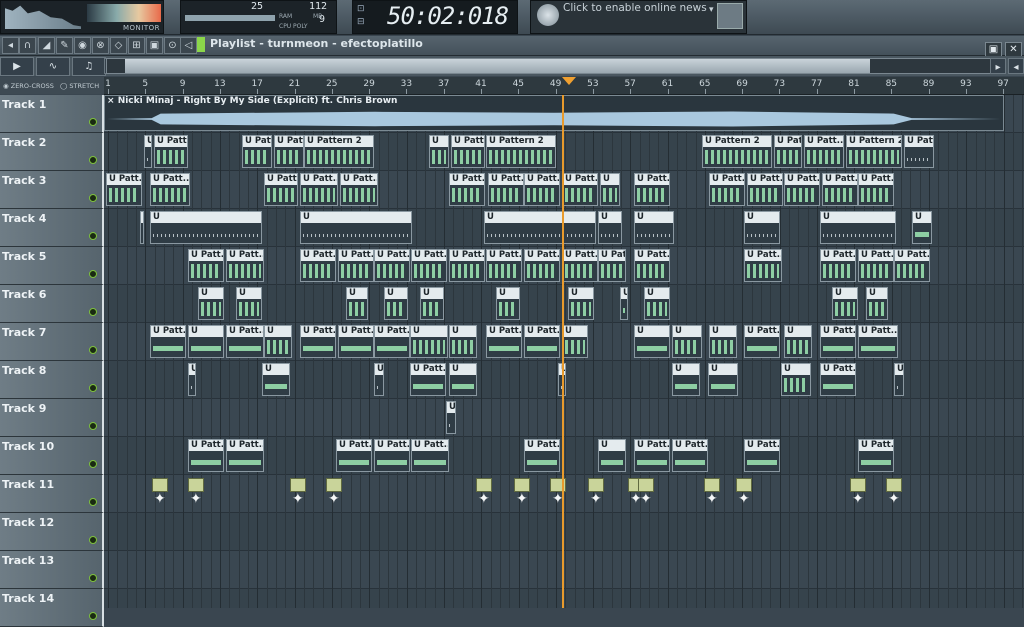 The image size is (1024, 627). Describe the element at coordinates (89, 66) in the screenshot. I see `tab-automation: ♫` at that location.